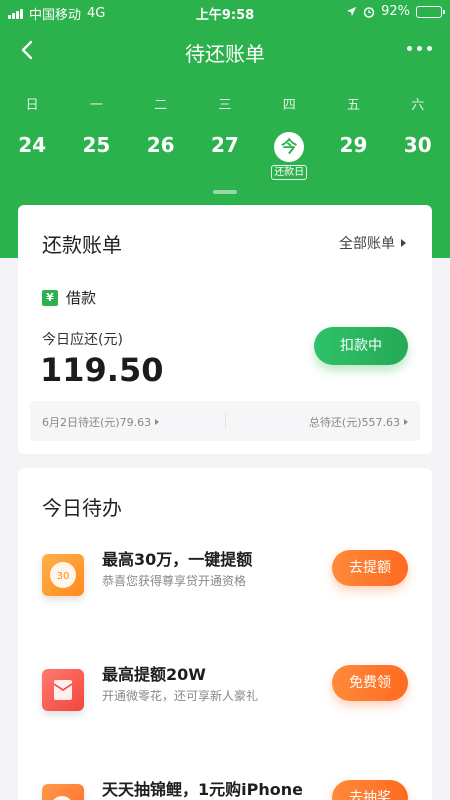  Describe the element at coordinates (225, 105) in the screenshot. I see `weekday-label: 三` at that location.